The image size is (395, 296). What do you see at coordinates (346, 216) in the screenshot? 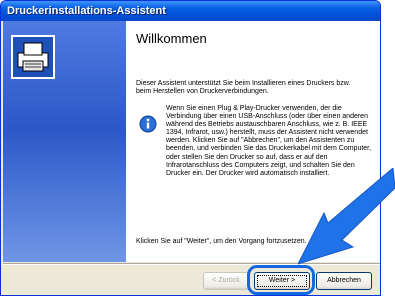
I see `pointer-arrow-icon` at bounding box center [346, 216].